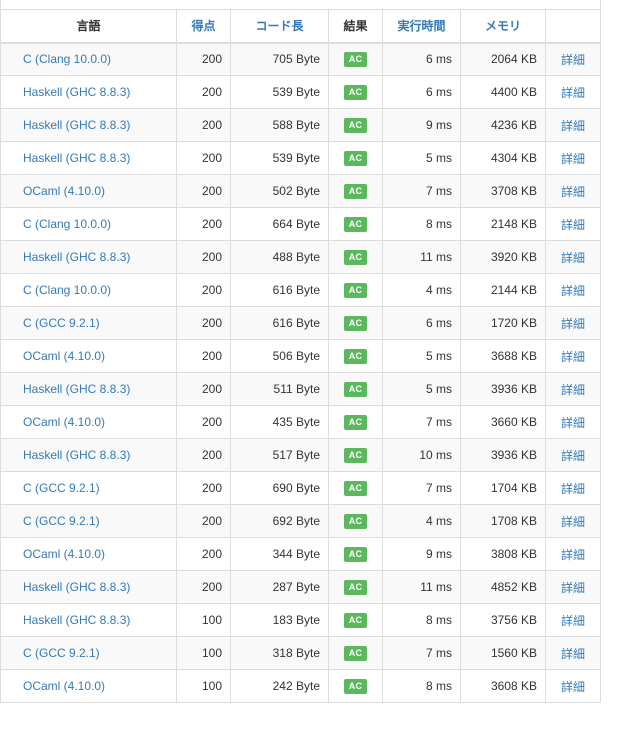  What do you see at coordinates (279, 26) in the screenshot?
I see `header-code-length-sort-link: コード長` at bounding box center [279, 26].